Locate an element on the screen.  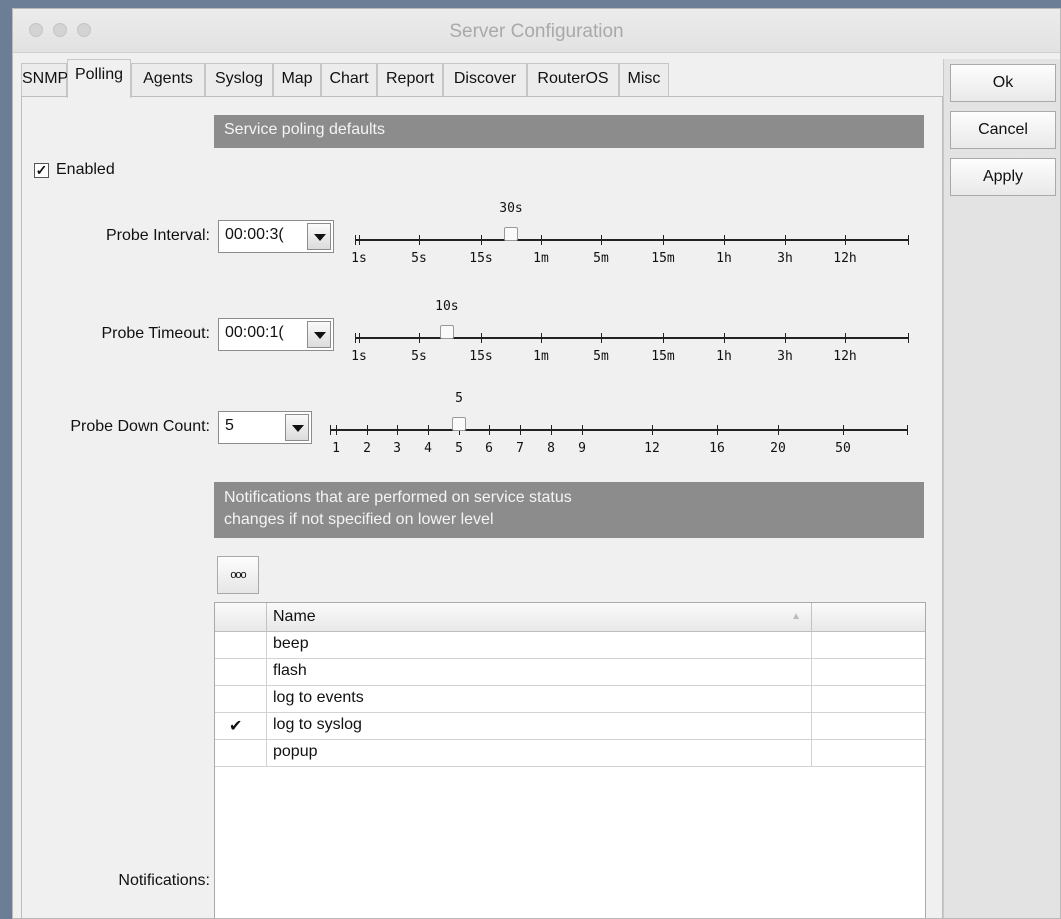
tab-syslog: Syslog is located at coordinates (239, 80).